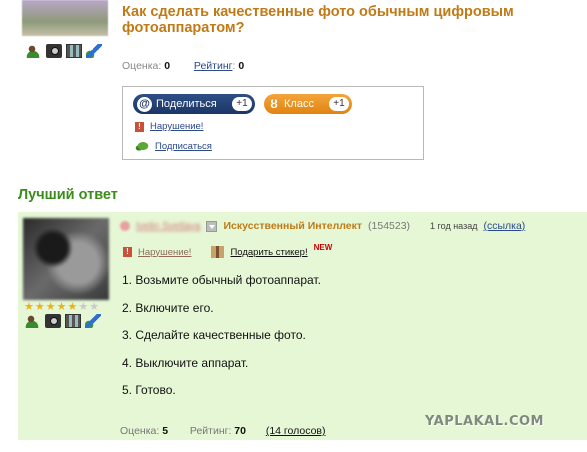  What do you see at coordinates (63, 321) in the screenshot?
I see `answer-author-icons` at bounding box center [63, 321].